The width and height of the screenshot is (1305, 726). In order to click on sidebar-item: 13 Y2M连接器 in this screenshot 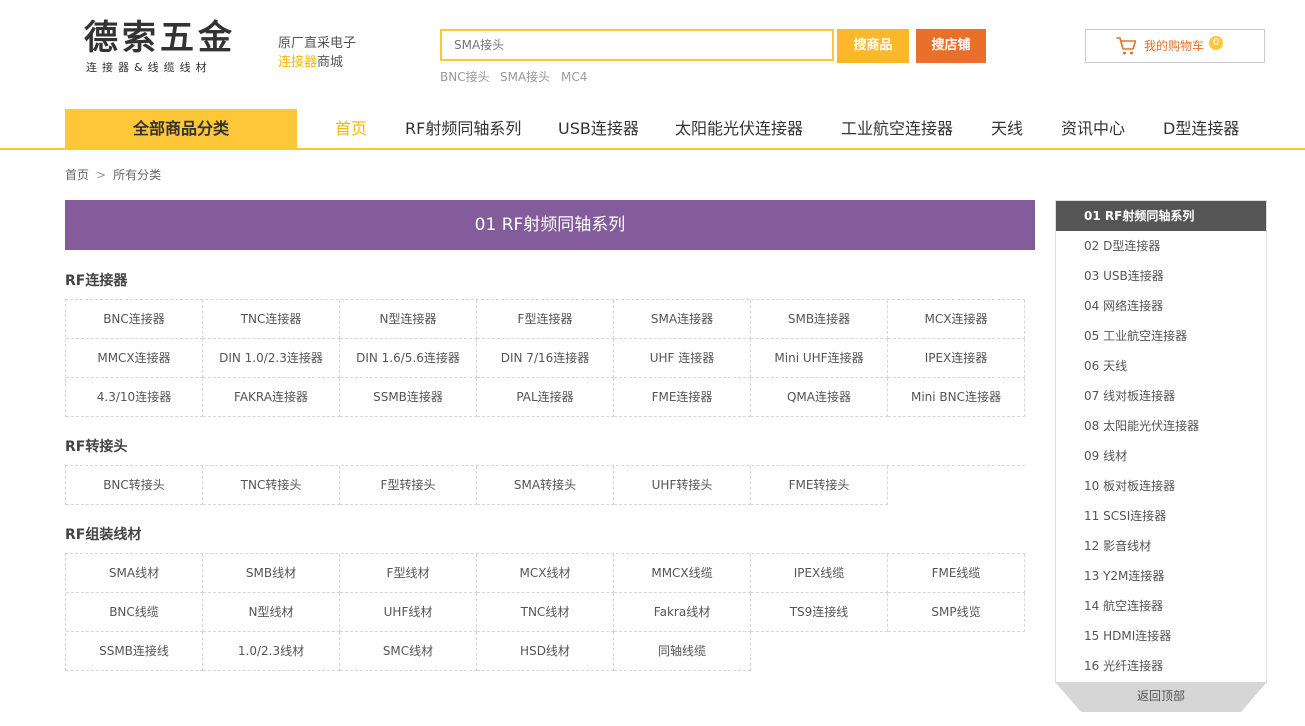, I will do `click(1161, 576)`.